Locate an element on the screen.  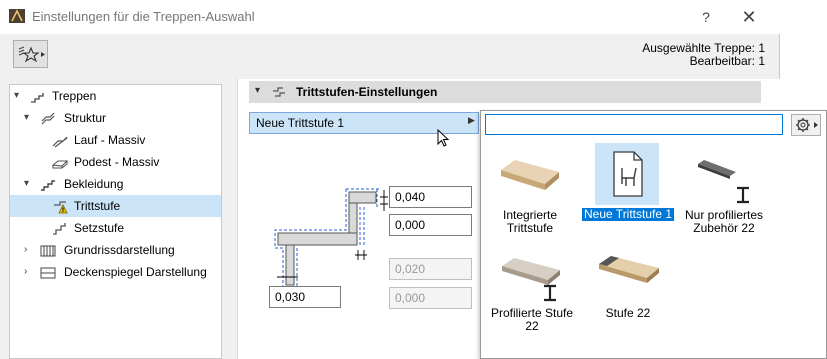
help-button: ? is located at coordinates (706, 17).